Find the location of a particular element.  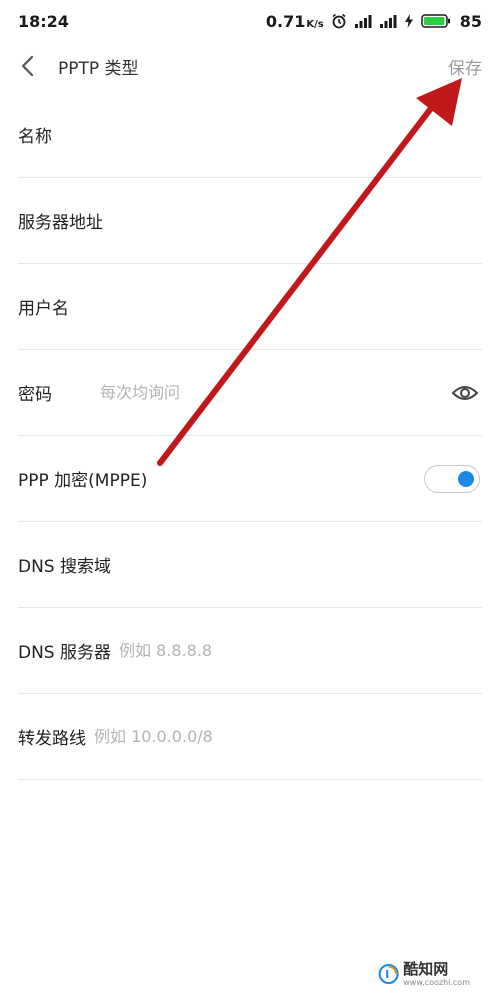

row-routes: 转发路线 is located at coordinates (250, 737).